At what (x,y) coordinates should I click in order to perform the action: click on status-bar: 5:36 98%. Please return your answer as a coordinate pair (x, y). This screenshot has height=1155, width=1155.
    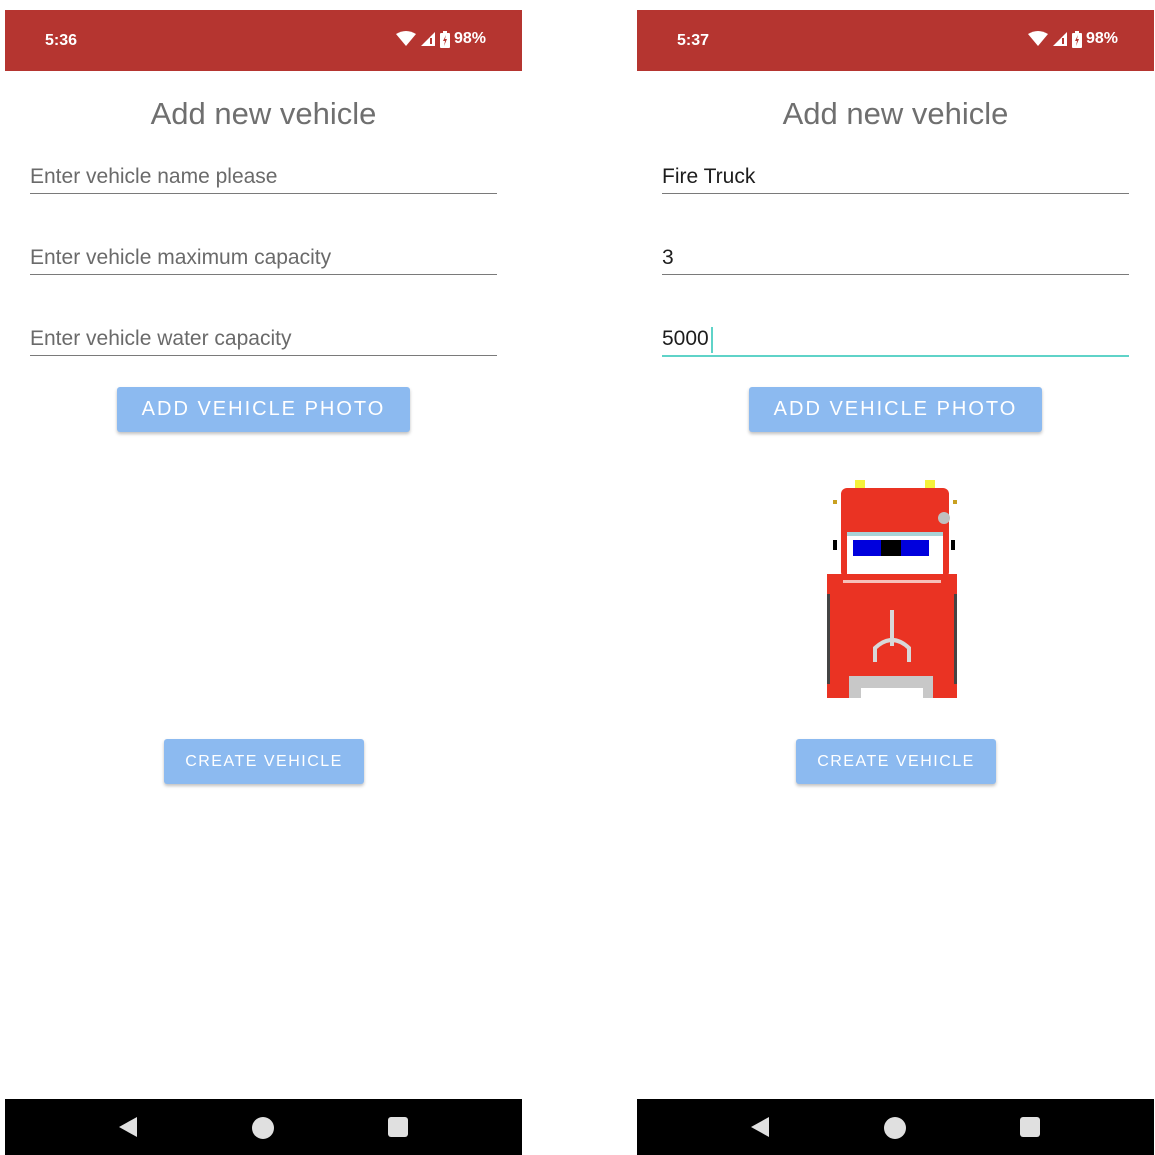
    Looking at the image, I should click on (263, 40).